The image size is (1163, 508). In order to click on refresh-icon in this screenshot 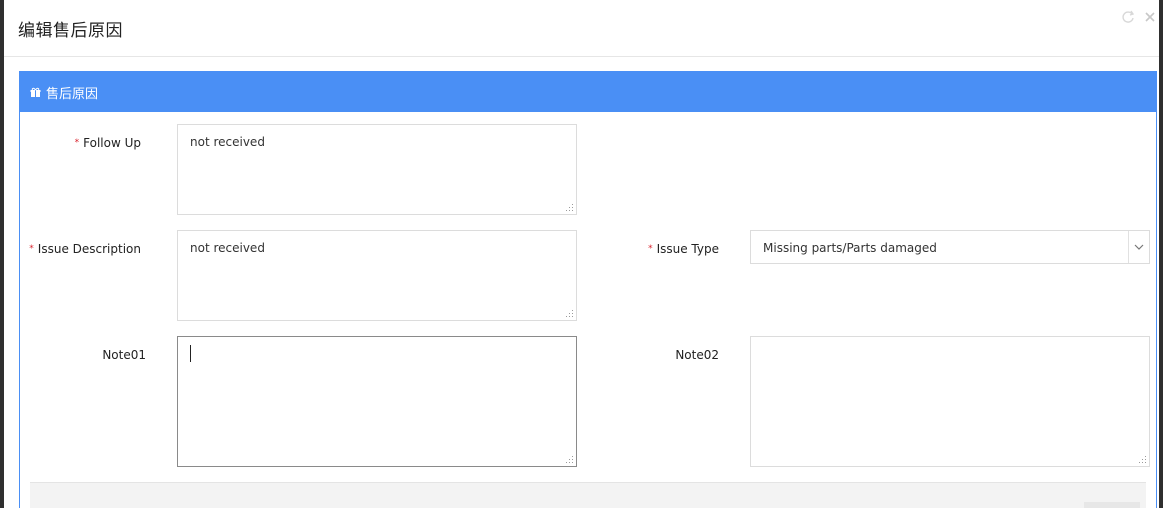, I will do `click(1128, 17)`.